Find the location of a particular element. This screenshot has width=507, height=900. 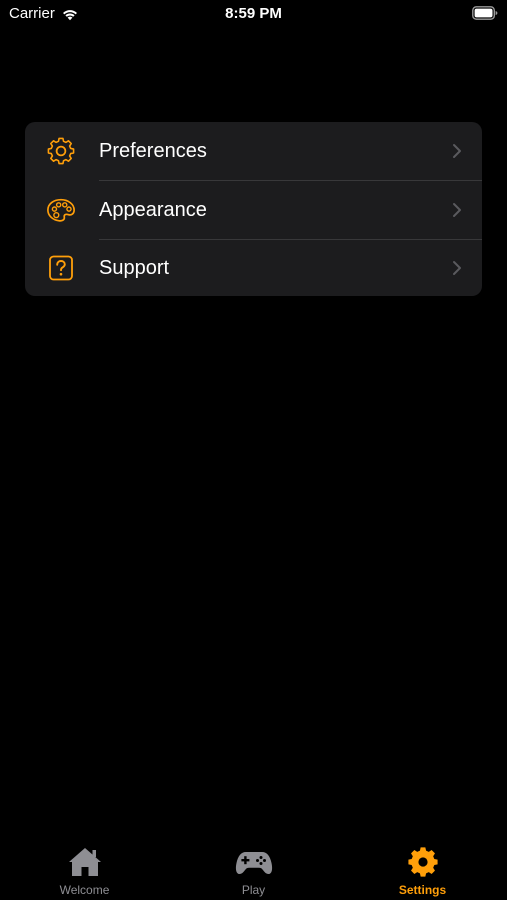

status-bar: Carrier 8:59 PM is located at coordinates (253, 14).